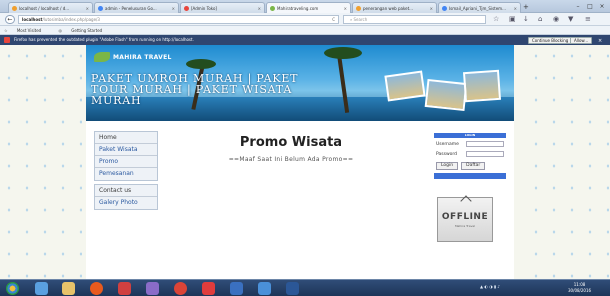  I want to click on menu-item-contact-us: Contact us, so click(126, 191).